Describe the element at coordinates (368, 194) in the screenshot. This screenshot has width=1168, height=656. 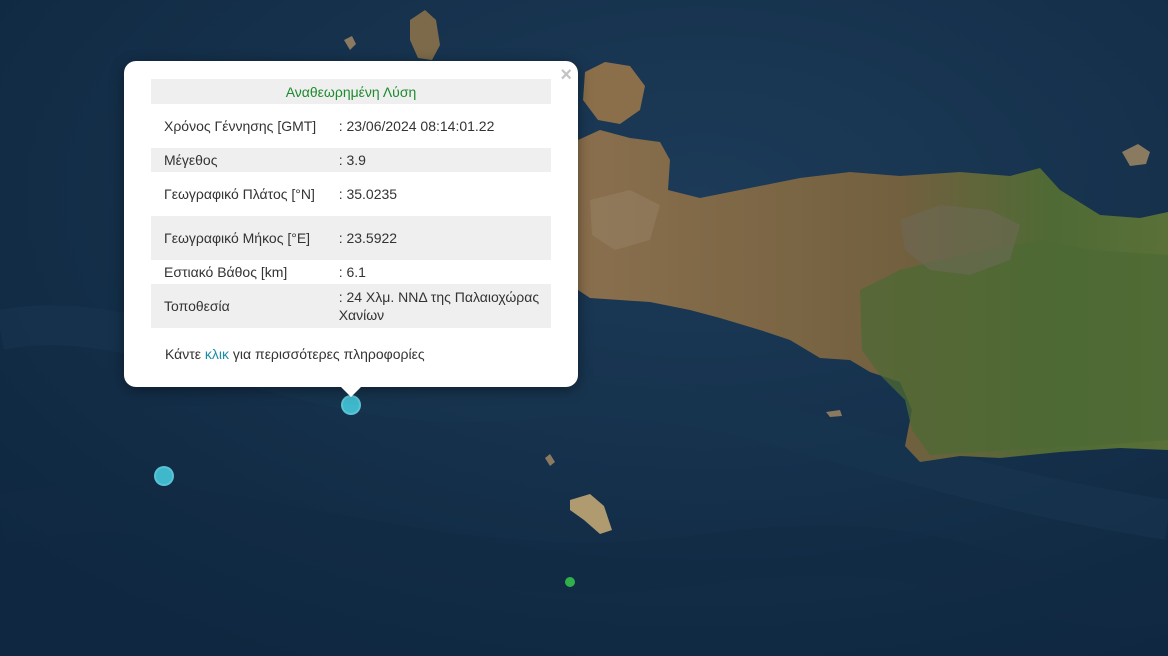
I see `latitude-value: : 35.0235` at that location.